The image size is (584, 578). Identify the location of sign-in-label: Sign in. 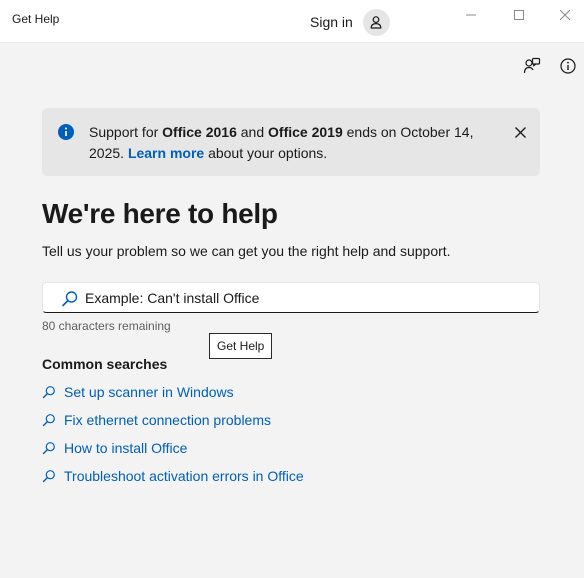
(331, 22).